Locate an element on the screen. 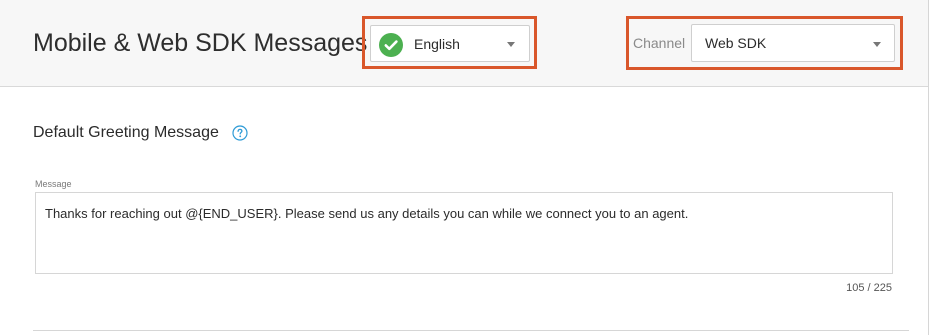  language-select-value: English is located at coordinates (437, 44).